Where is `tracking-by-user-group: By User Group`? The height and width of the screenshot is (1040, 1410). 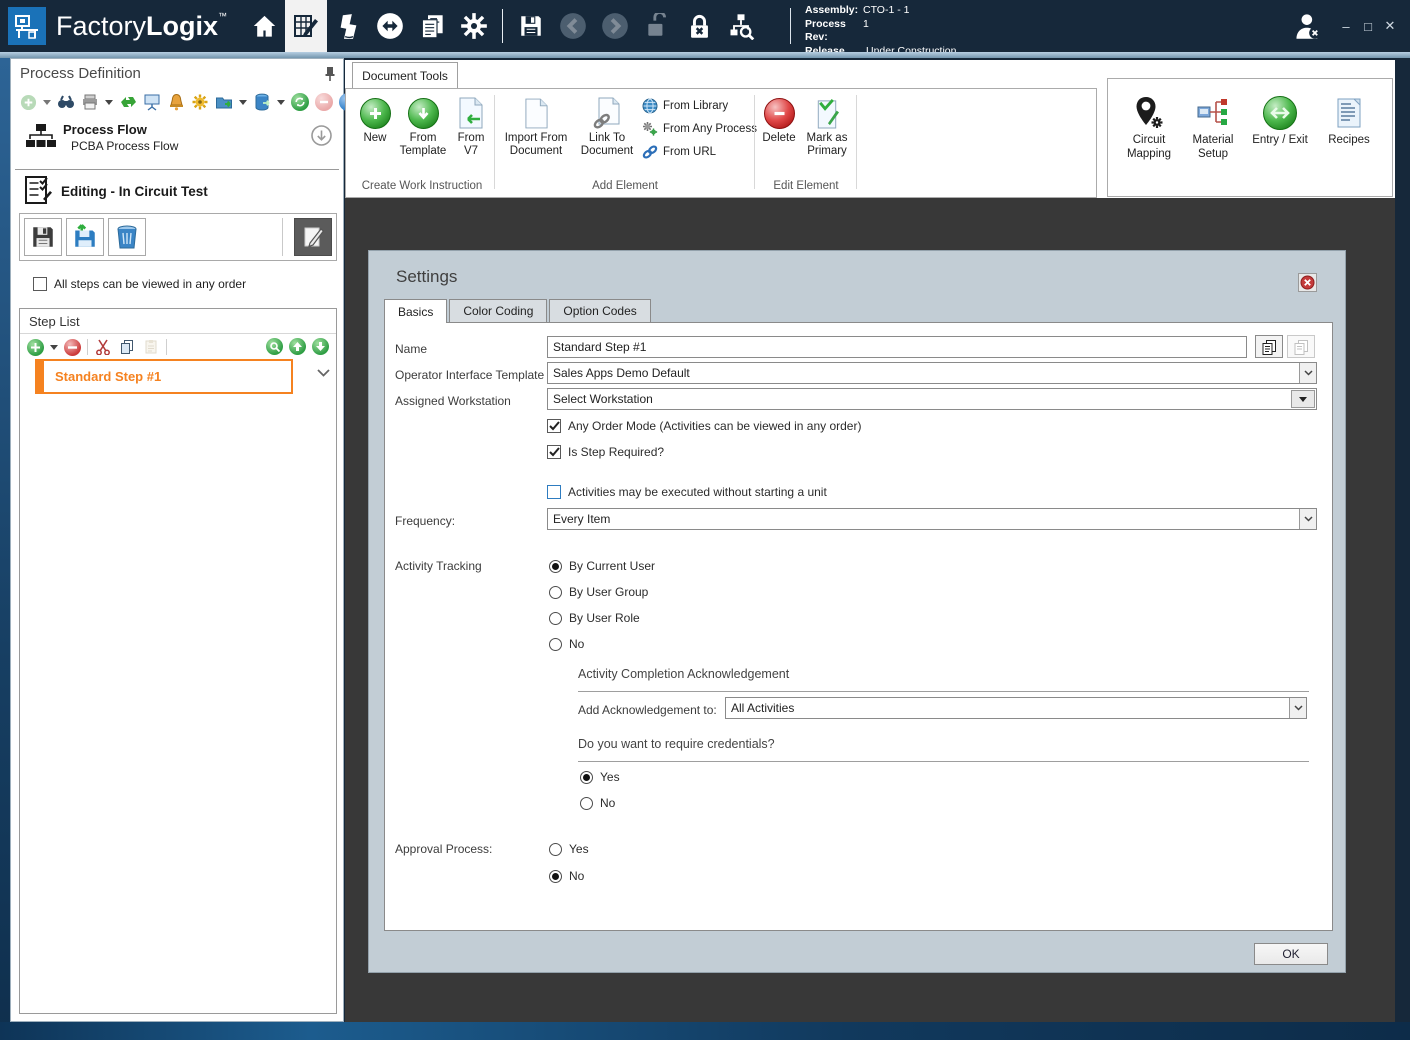
tracking-by-user-group: By User Group is located at coordinates (598, 592).